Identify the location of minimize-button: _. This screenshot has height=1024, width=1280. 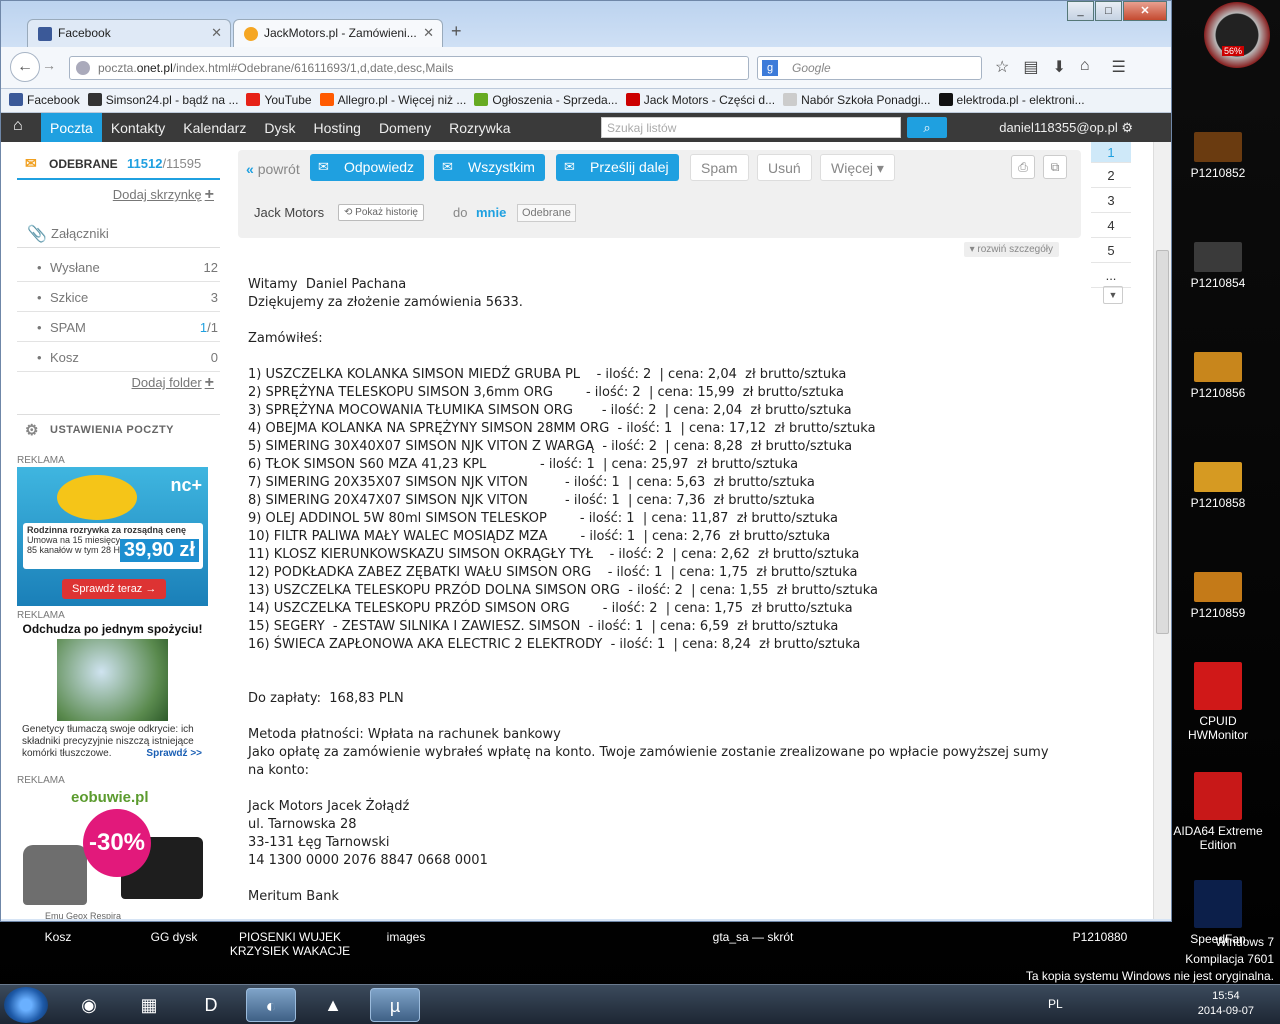
(1080, 11).